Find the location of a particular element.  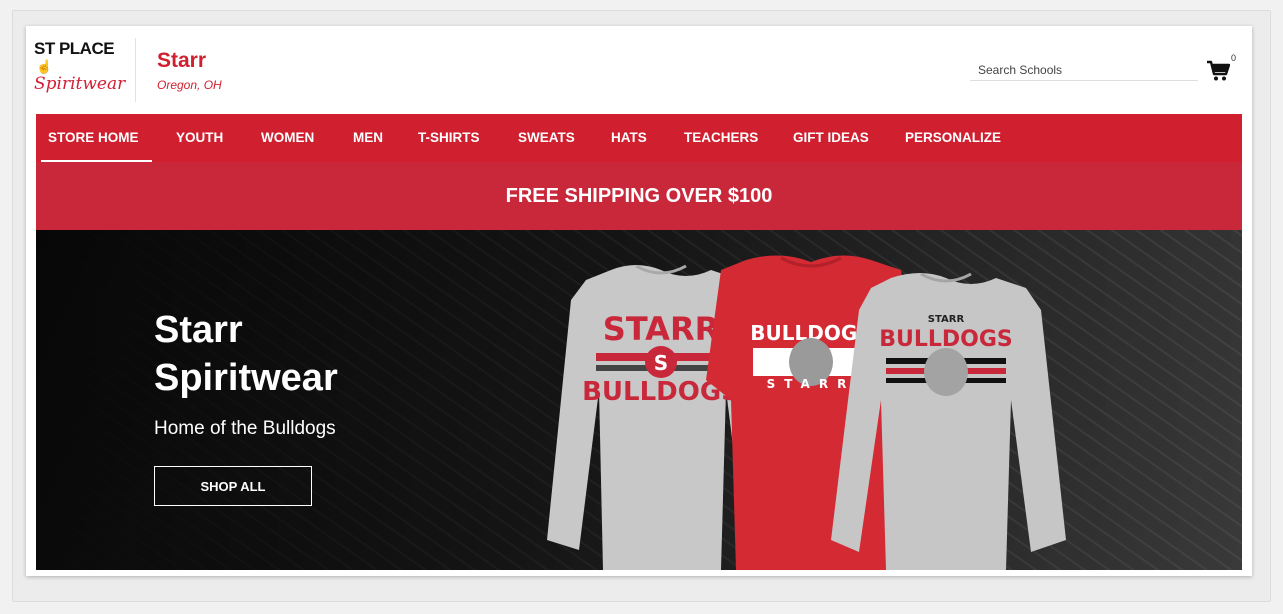

hand-icon: ☝ is located at coordinates (44, 66).